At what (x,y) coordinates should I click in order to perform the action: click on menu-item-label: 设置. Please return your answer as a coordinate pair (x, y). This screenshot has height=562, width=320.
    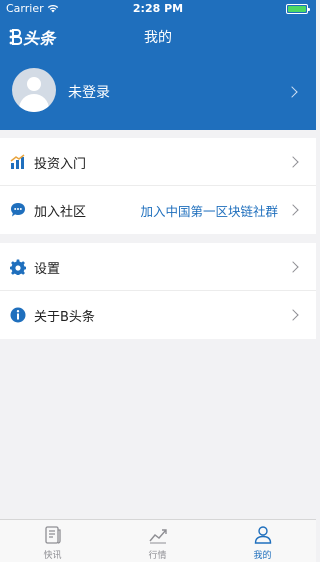
    Looking at the image, I should click on (47, 269).